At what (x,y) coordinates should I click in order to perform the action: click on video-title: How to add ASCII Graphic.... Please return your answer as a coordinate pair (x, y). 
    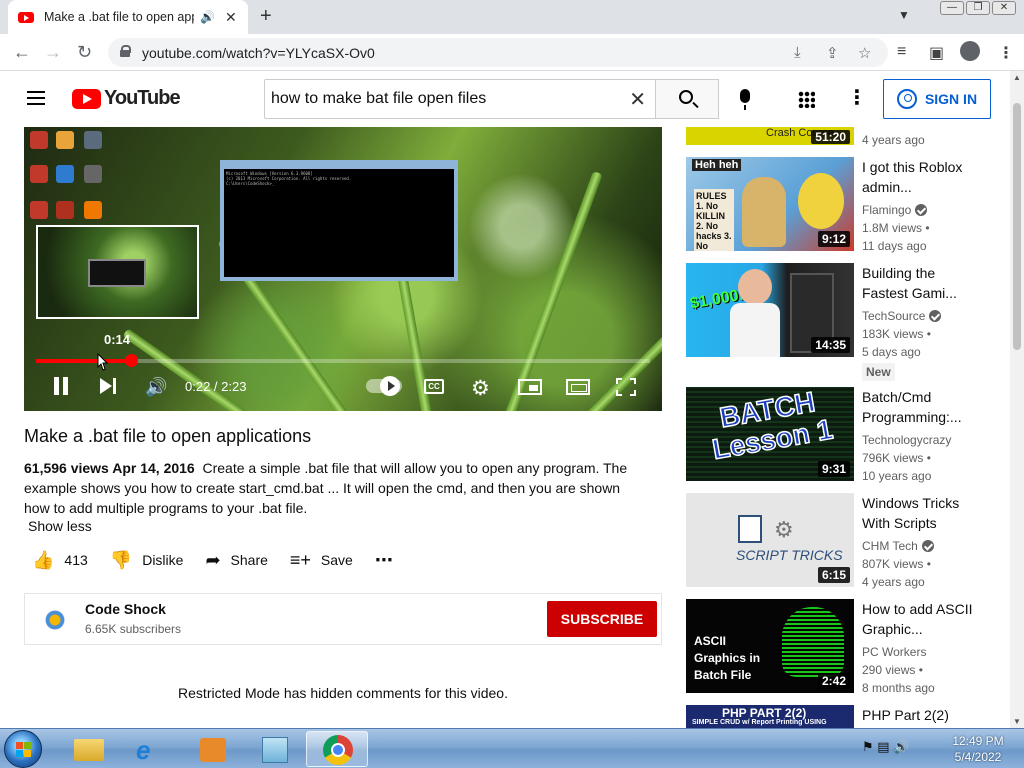
    Looking at the image, I should click on (921, 619).